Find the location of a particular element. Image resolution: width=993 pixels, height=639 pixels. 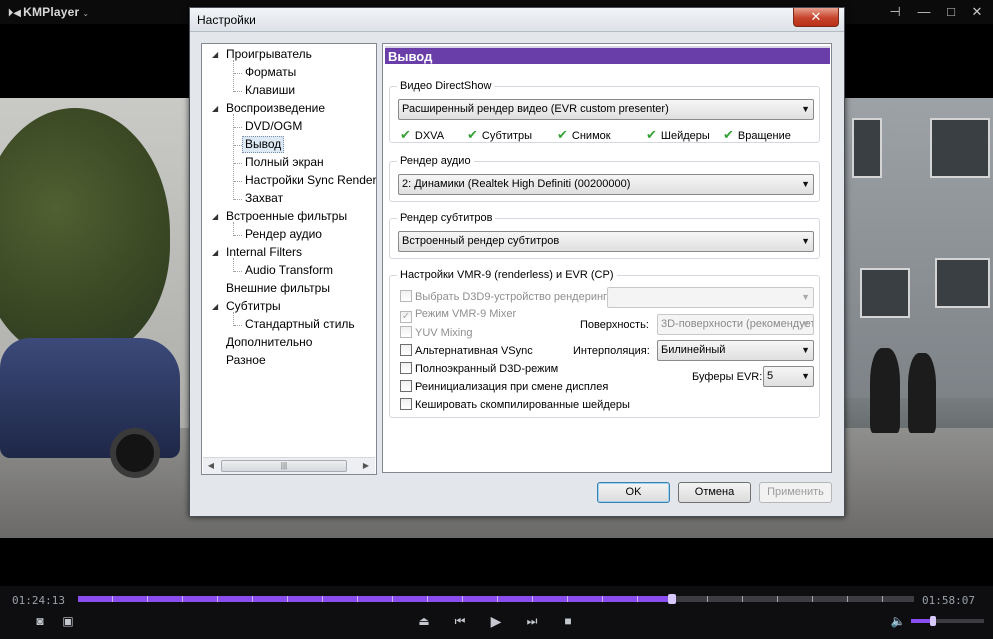

video-directshow-label: Видео DirectShow is located at coordinates (446, 86).